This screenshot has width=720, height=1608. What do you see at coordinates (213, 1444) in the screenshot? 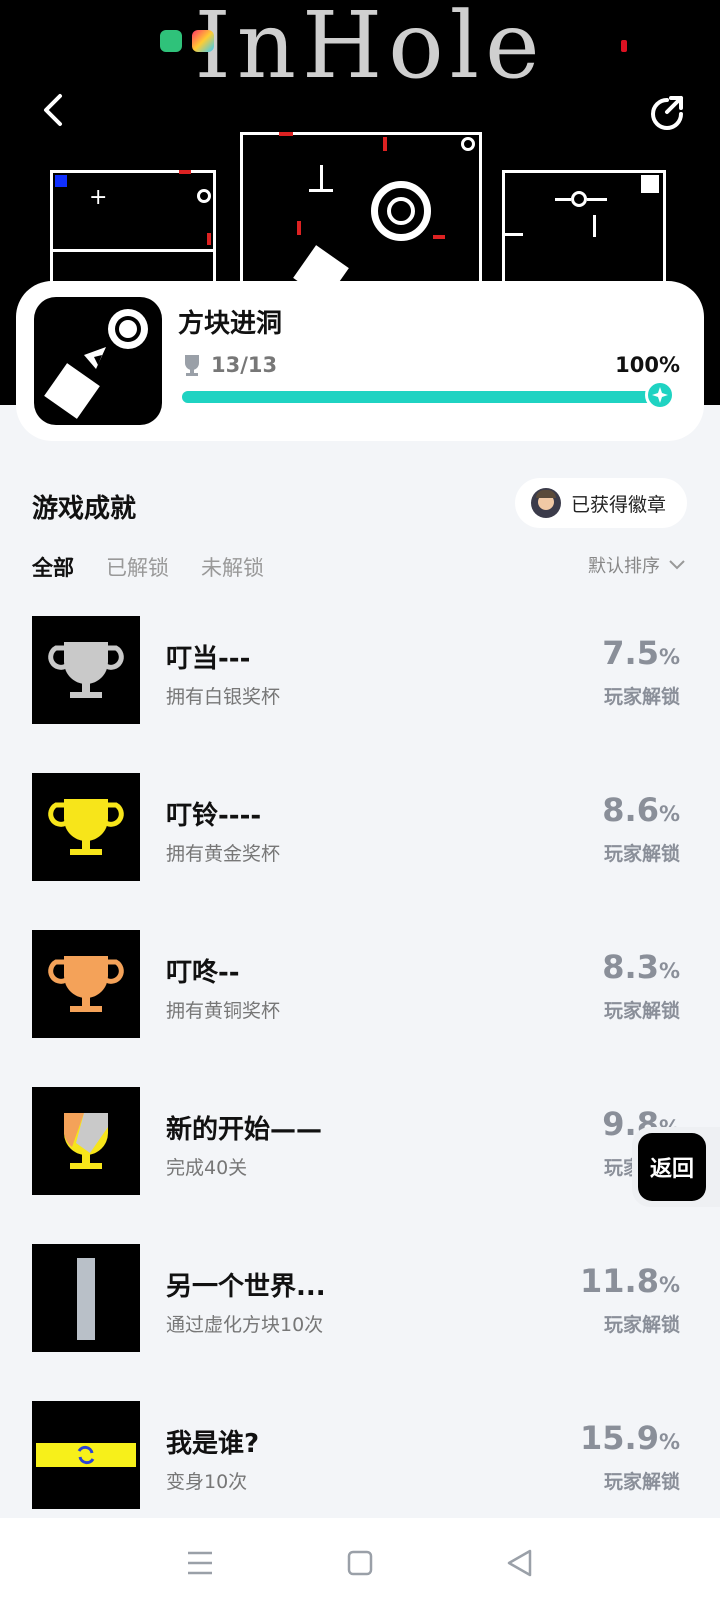
I see `achievement-name: 我是谁?` at bounding box center [213, 1444].